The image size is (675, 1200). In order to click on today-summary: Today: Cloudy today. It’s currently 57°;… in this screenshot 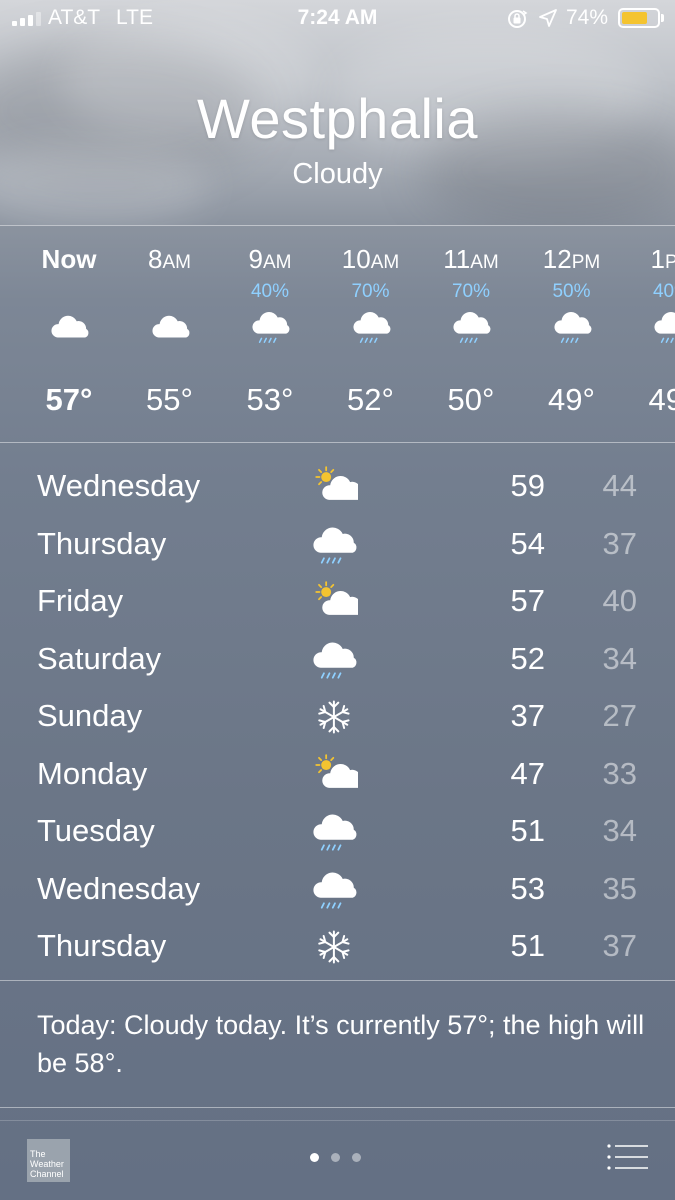, I will do `click(341, 1044)`.